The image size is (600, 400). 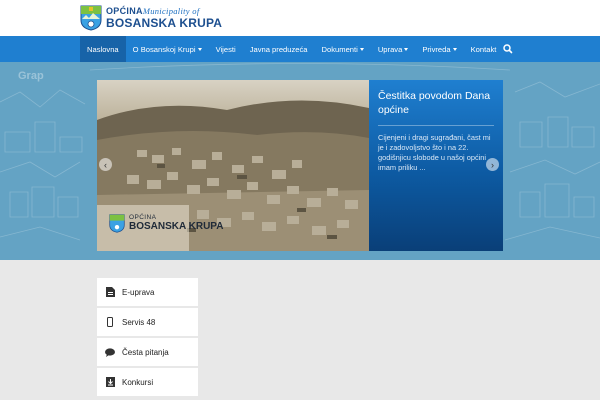 I want to click on side-item-servis-48: Servis 48, so click(x=147, y=322).